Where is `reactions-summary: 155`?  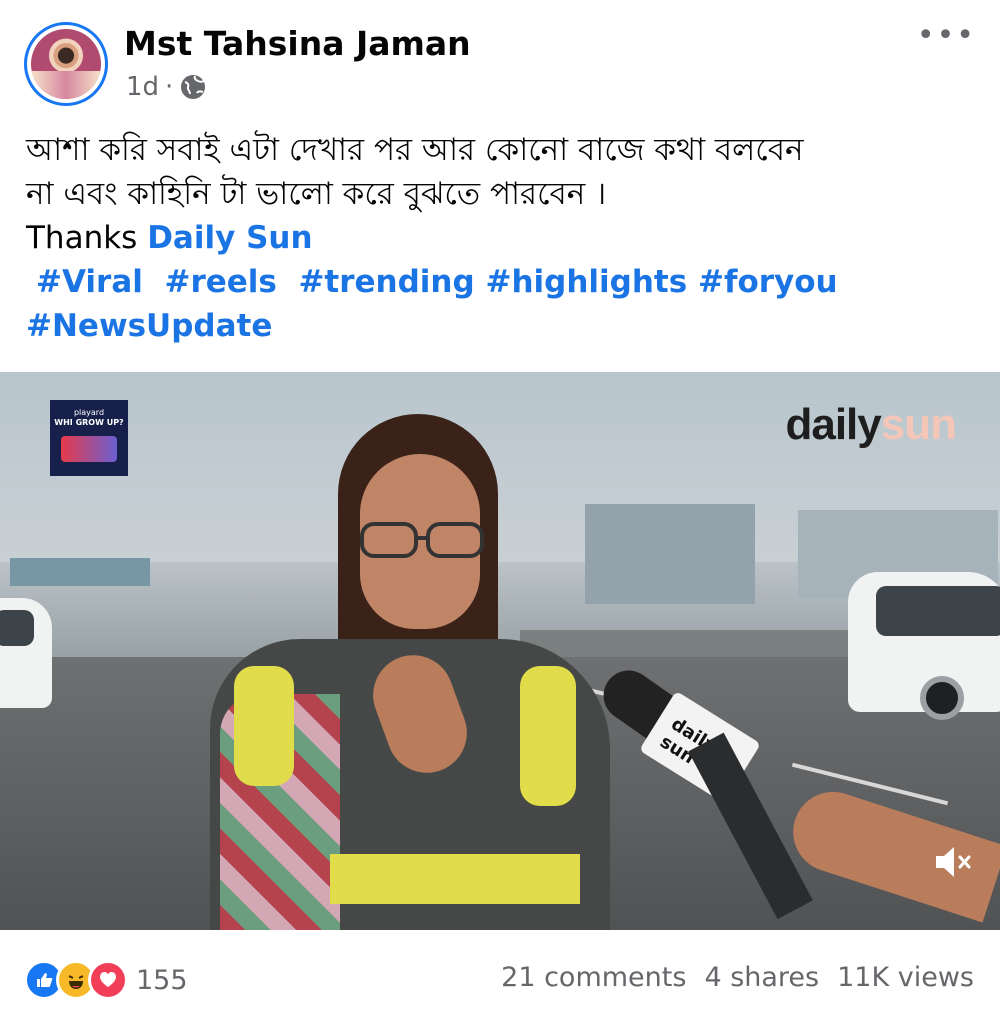 reactions-summary: 155 is located at coordinates (106, 980).